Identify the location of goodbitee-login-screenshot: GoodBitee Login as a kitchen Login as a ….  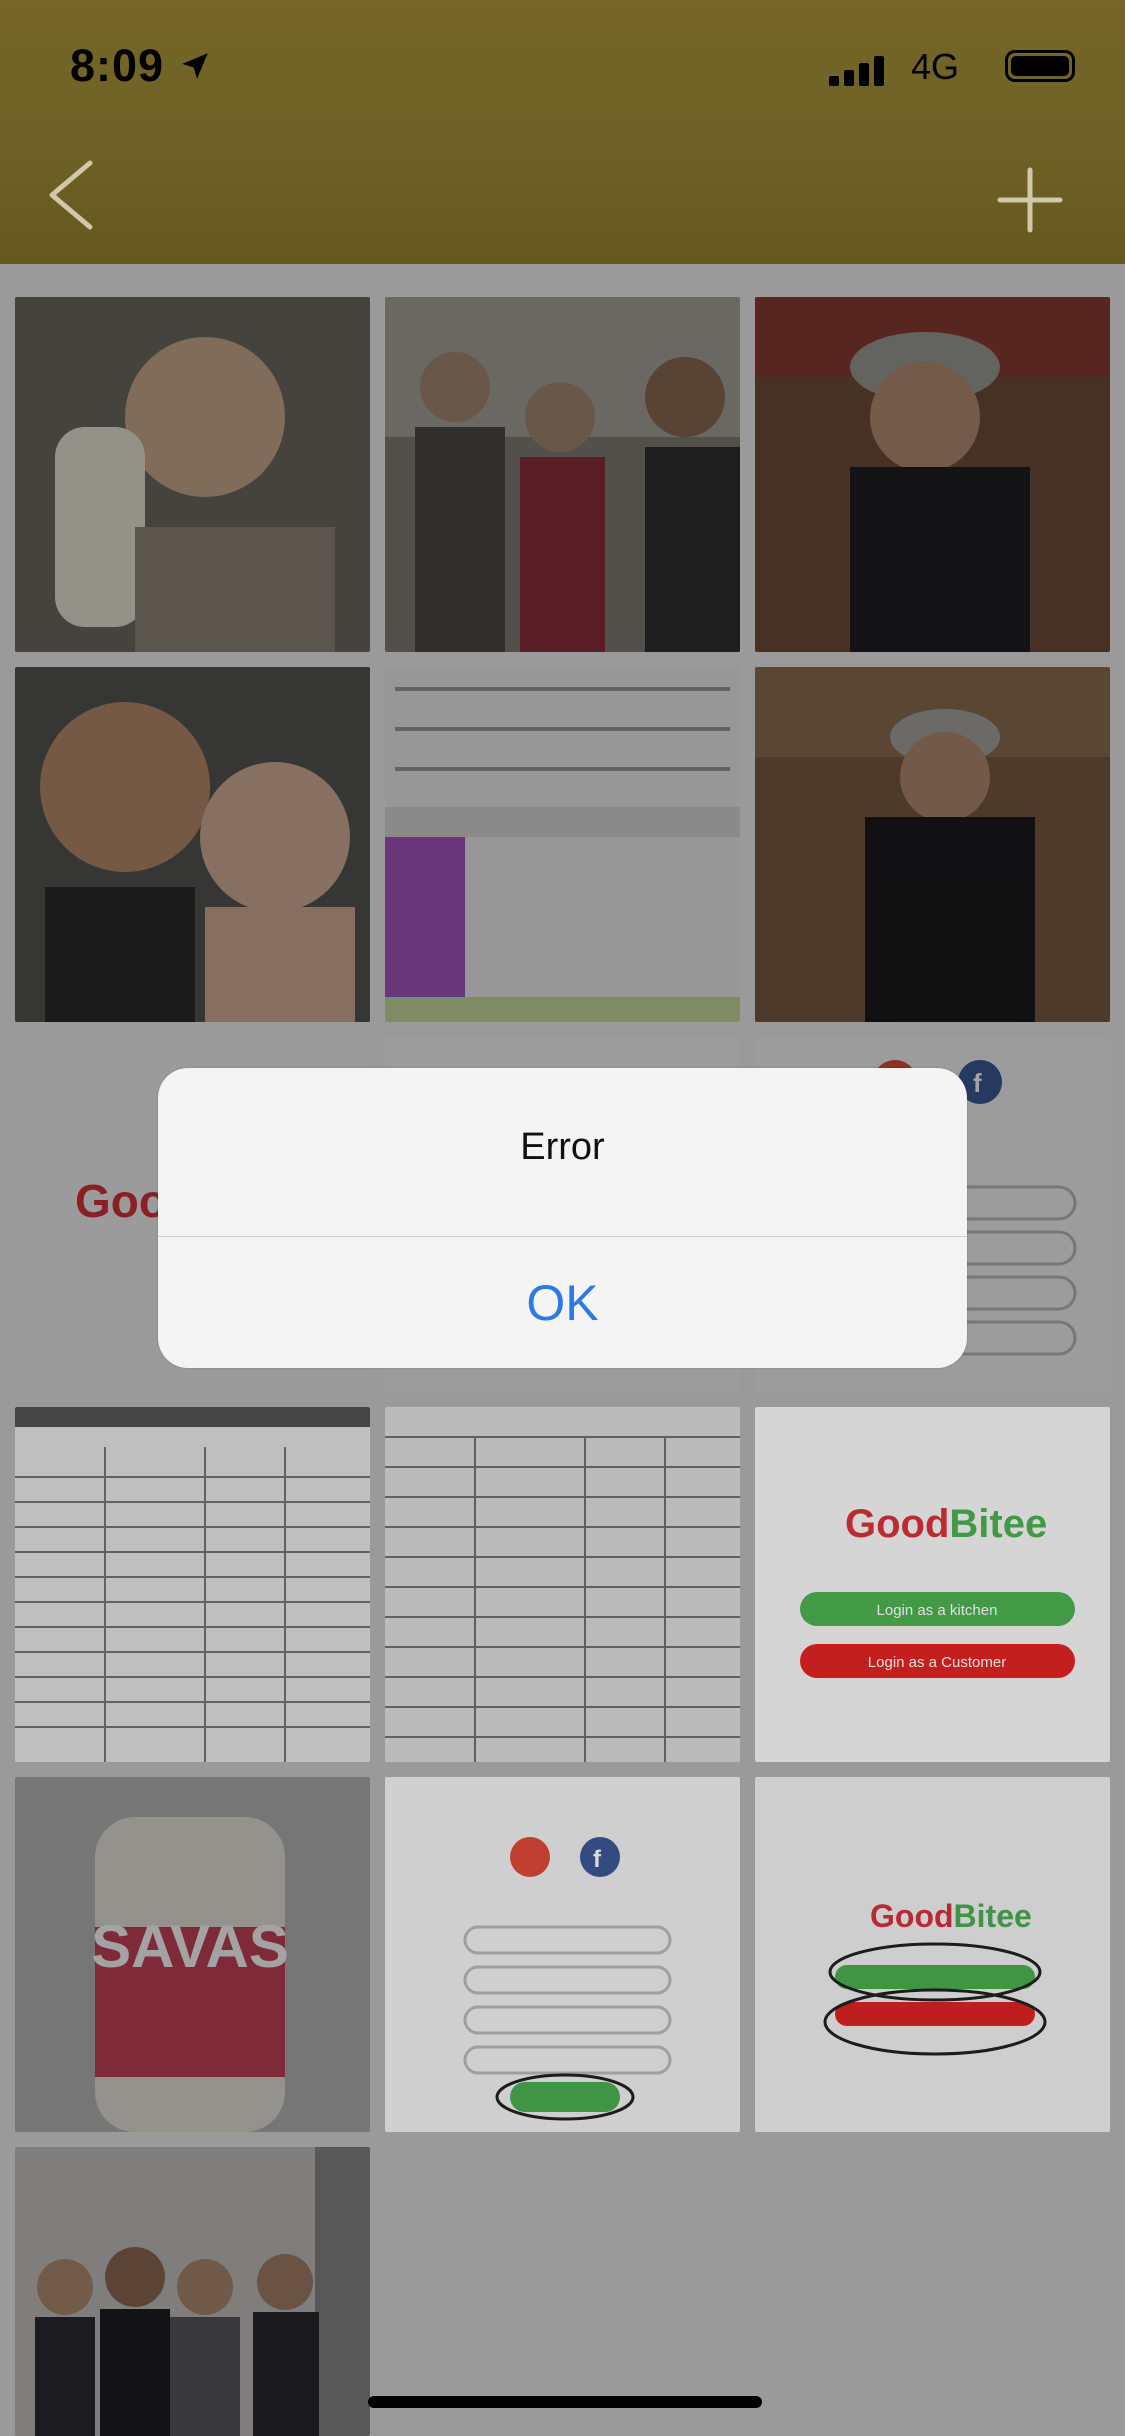
(932, 1584).